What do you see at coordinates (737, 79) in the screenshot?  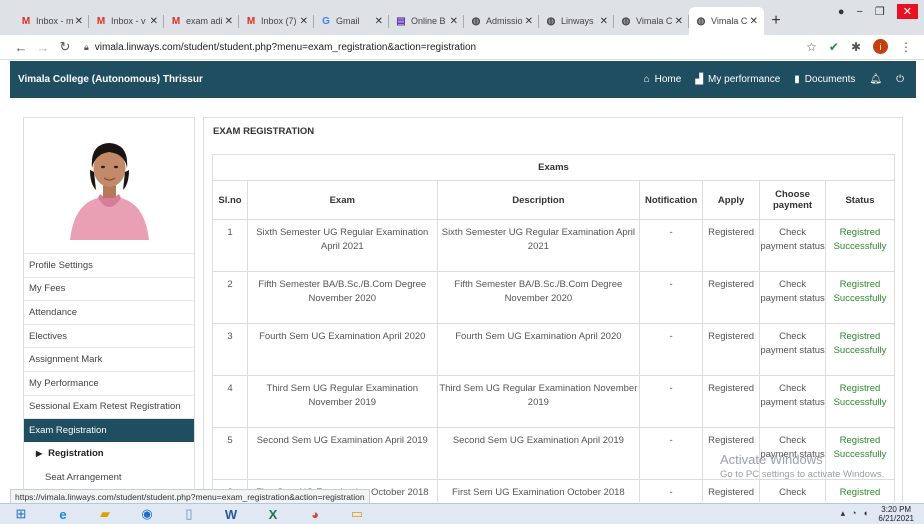 I see `nav-my-performance: ▟ My performance` at bounding box center [737, 79].